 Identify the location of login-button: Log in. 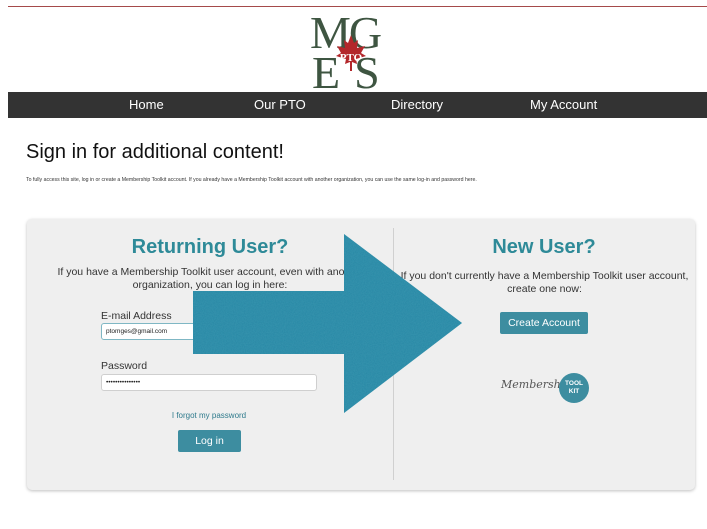
(209, 441).